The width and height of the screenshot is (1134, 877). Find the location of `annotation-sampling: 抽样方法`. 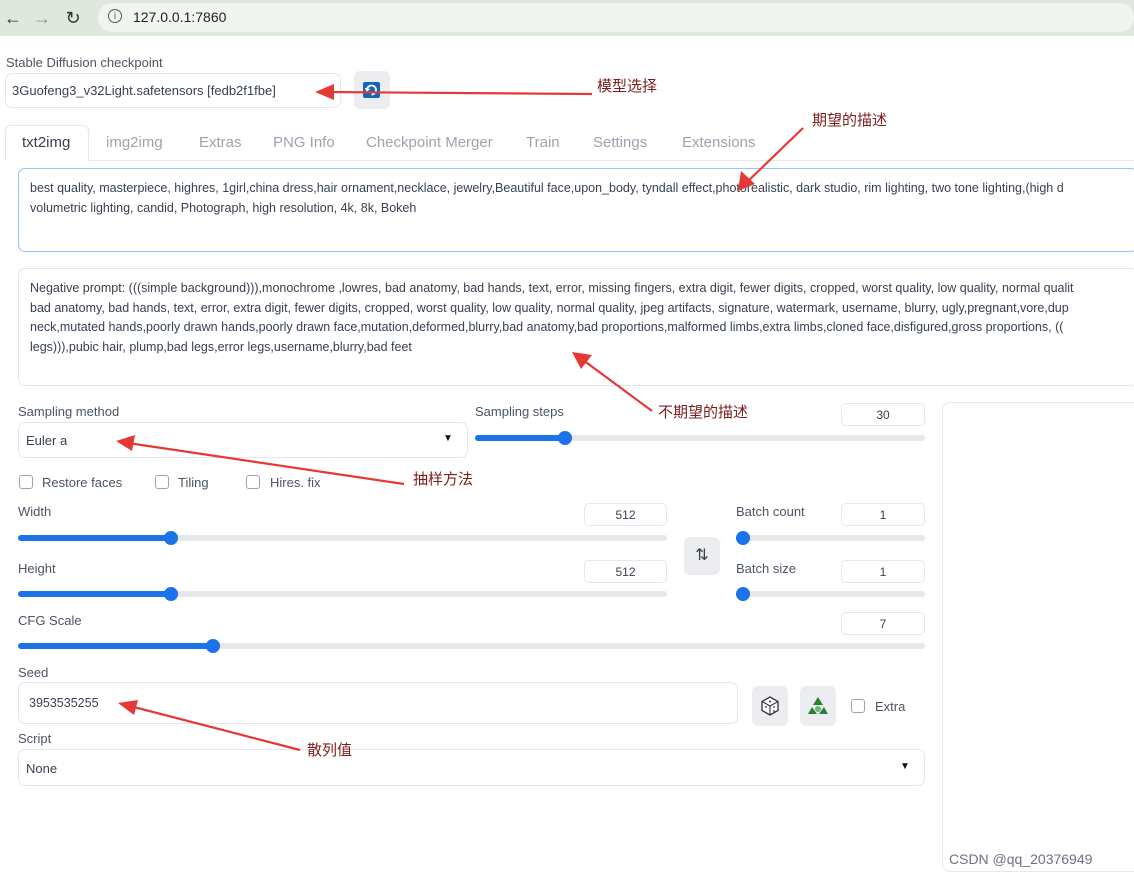

annotation-sampling: 抽样方法 is located at coordinates (443, 479).